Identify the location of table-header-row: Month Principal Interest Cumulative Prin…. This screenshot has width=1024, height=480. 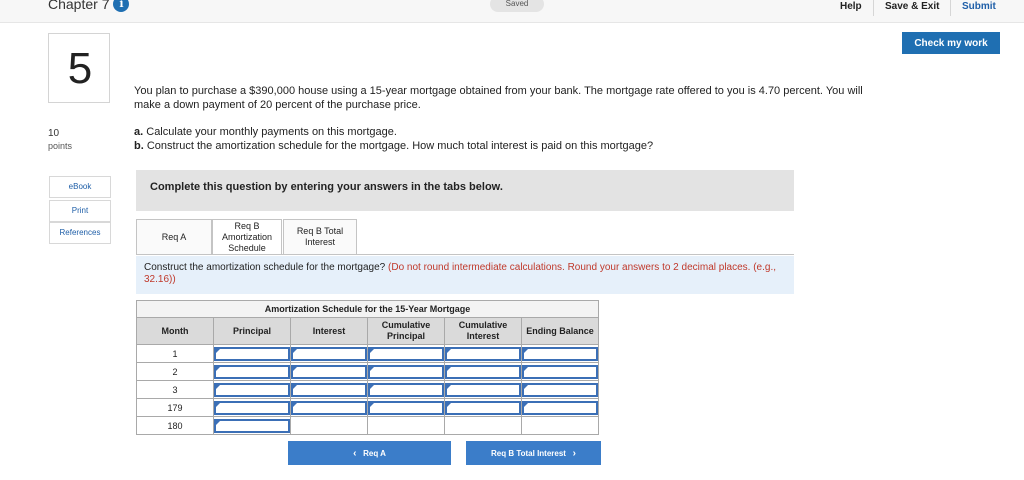
(367, 331).